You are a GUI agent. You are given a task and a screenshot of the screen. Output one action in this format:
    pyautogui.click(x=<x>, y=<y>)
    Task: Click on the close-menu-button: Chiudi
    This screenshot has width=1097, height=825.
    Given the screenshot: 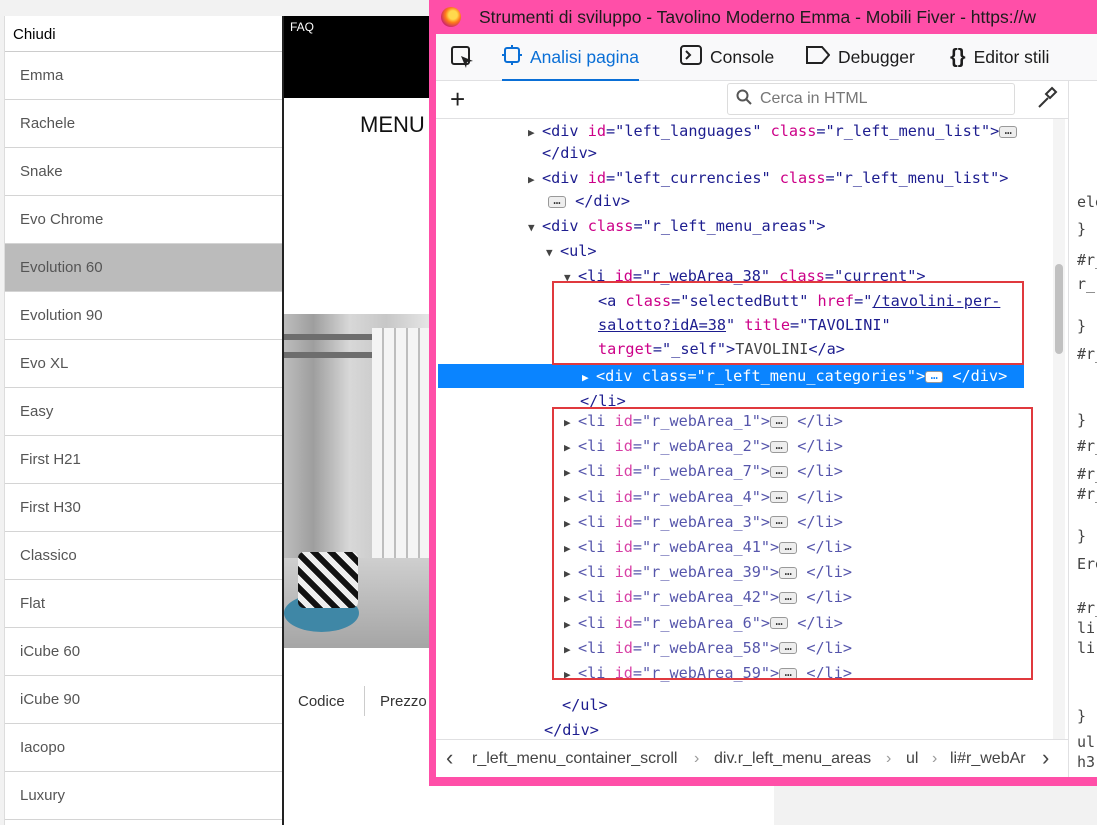 What is the action you would take?
    pyautogui.click(x=143, y=34)
    